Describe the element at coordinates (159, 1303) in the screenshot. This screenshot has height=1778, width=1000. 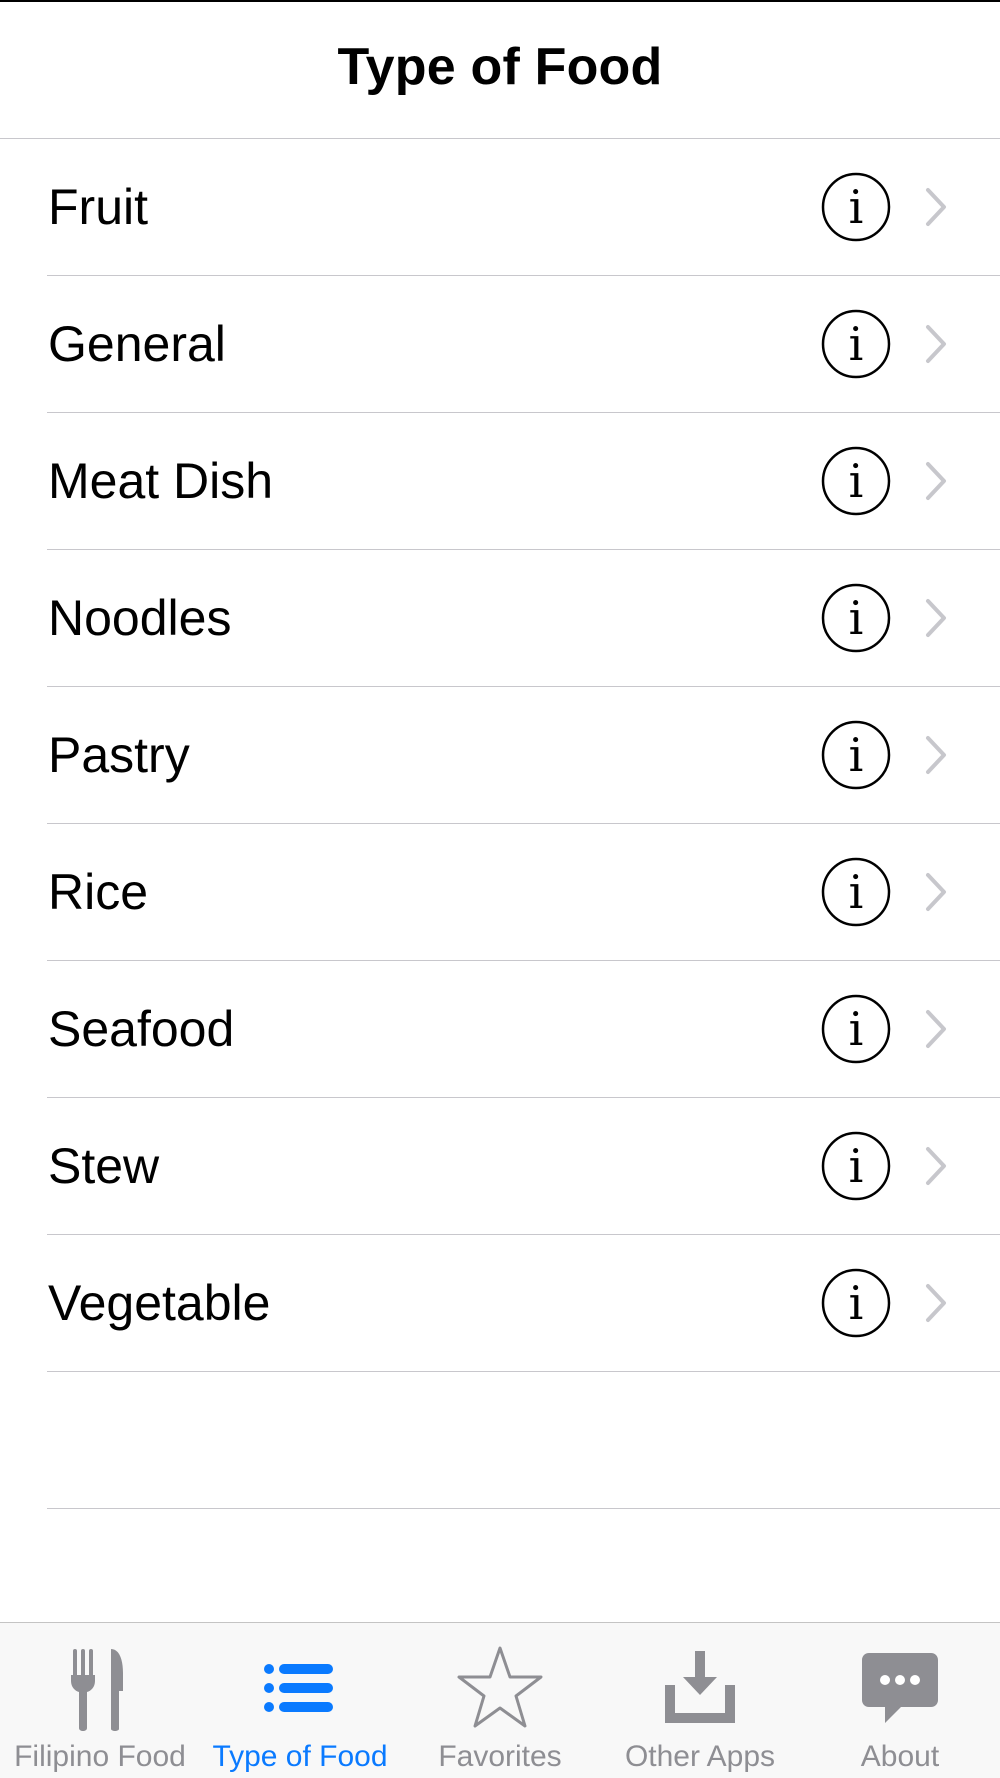
I see `list-item-label: Vegetable` at that location.